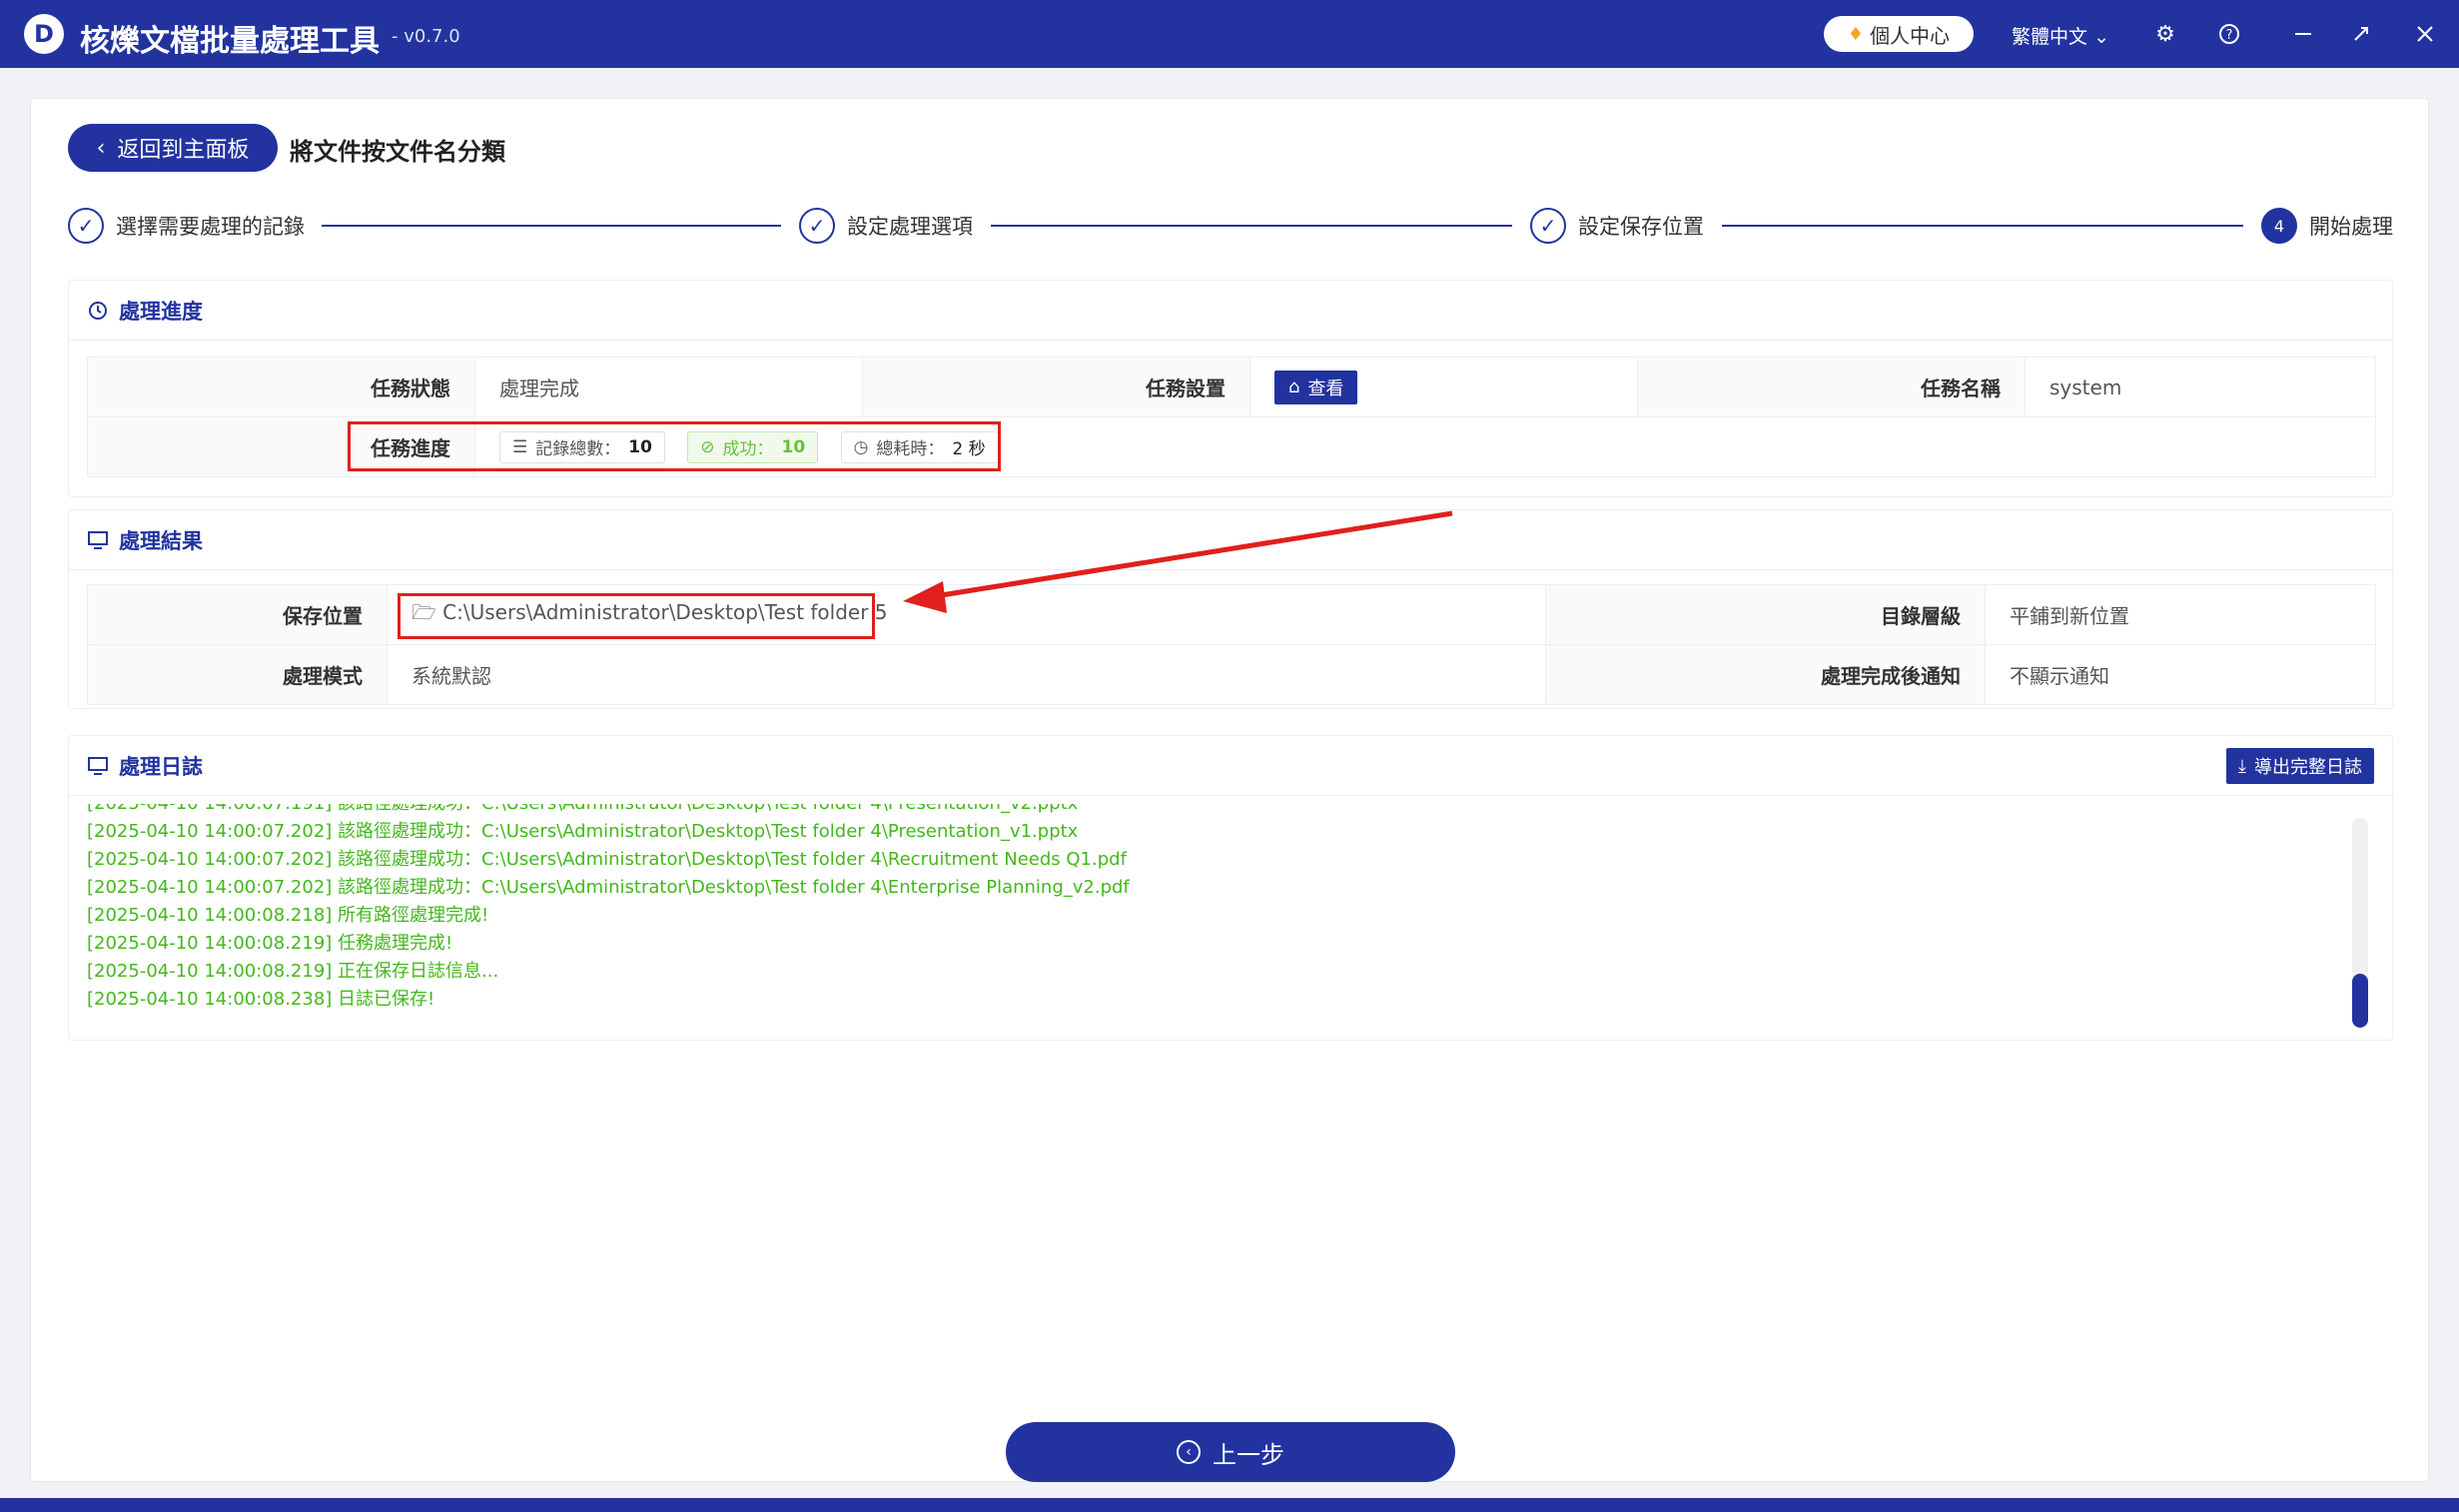  Describe the element at coordinates (44, 34) in the screenshot. I see `app-logo: D` at that location.